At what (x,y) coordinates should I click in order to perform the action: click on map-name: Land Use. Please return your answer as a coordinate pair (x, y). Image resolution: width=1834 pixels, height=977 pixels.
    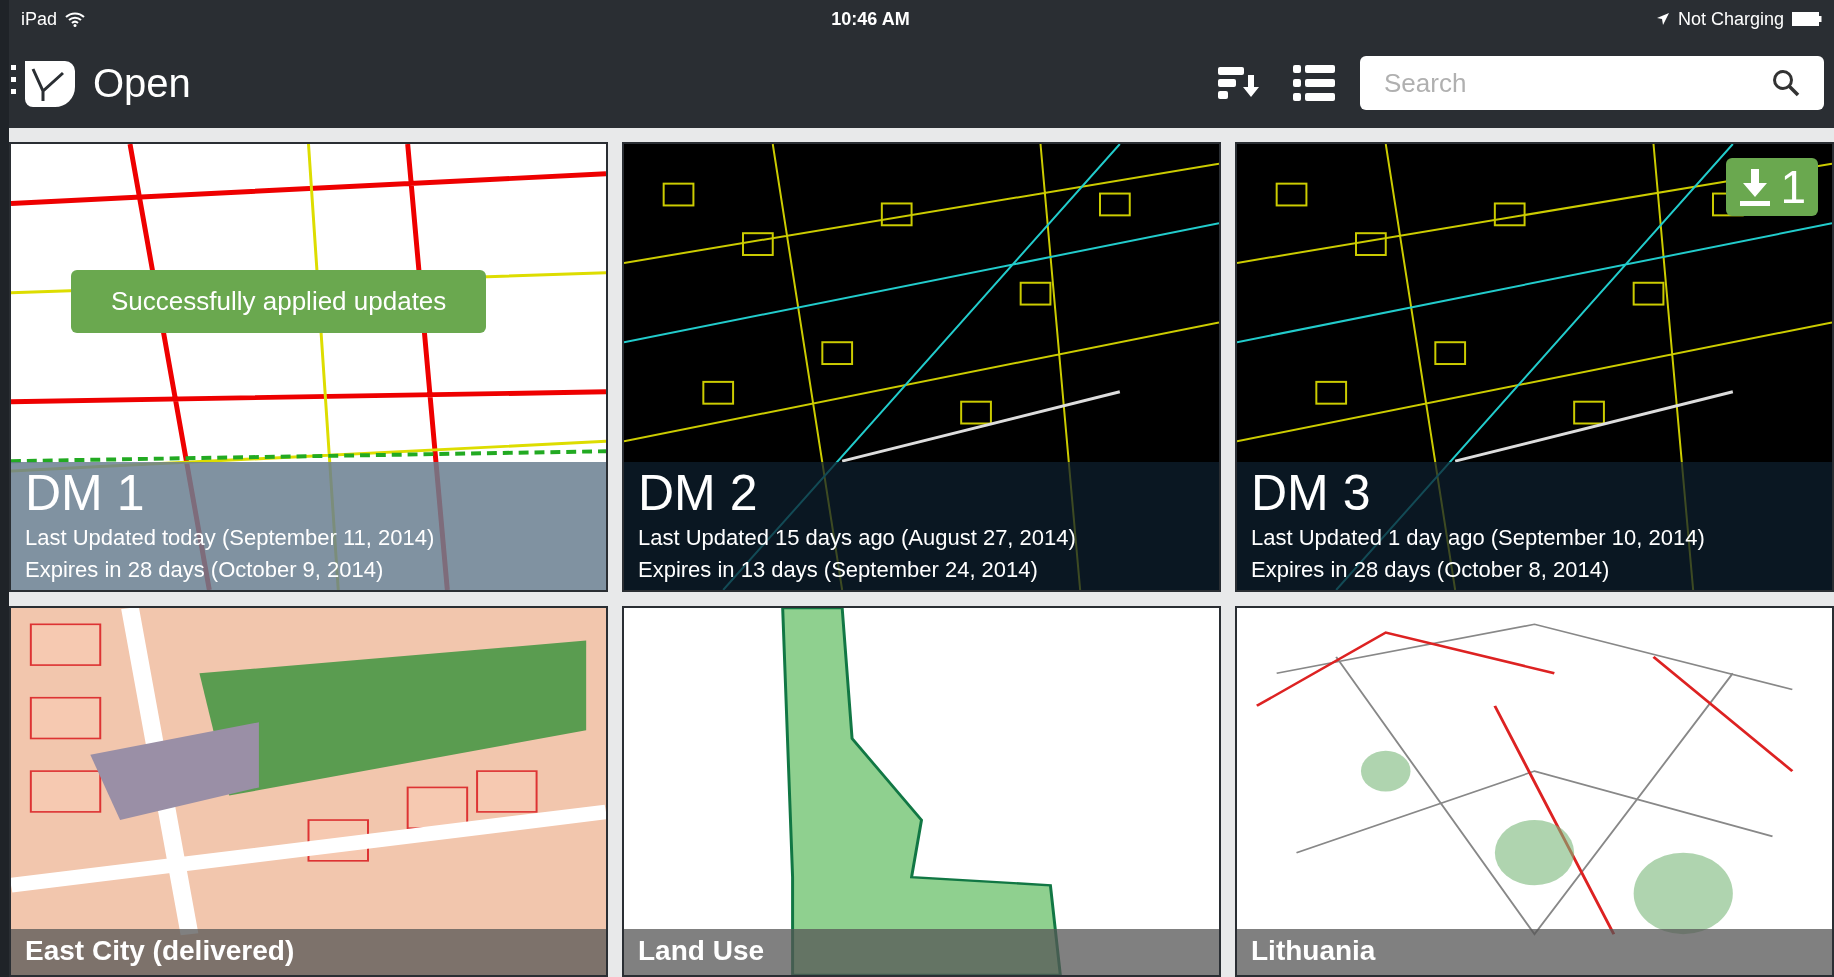
    Looking at the image, I should click on (702, 951).